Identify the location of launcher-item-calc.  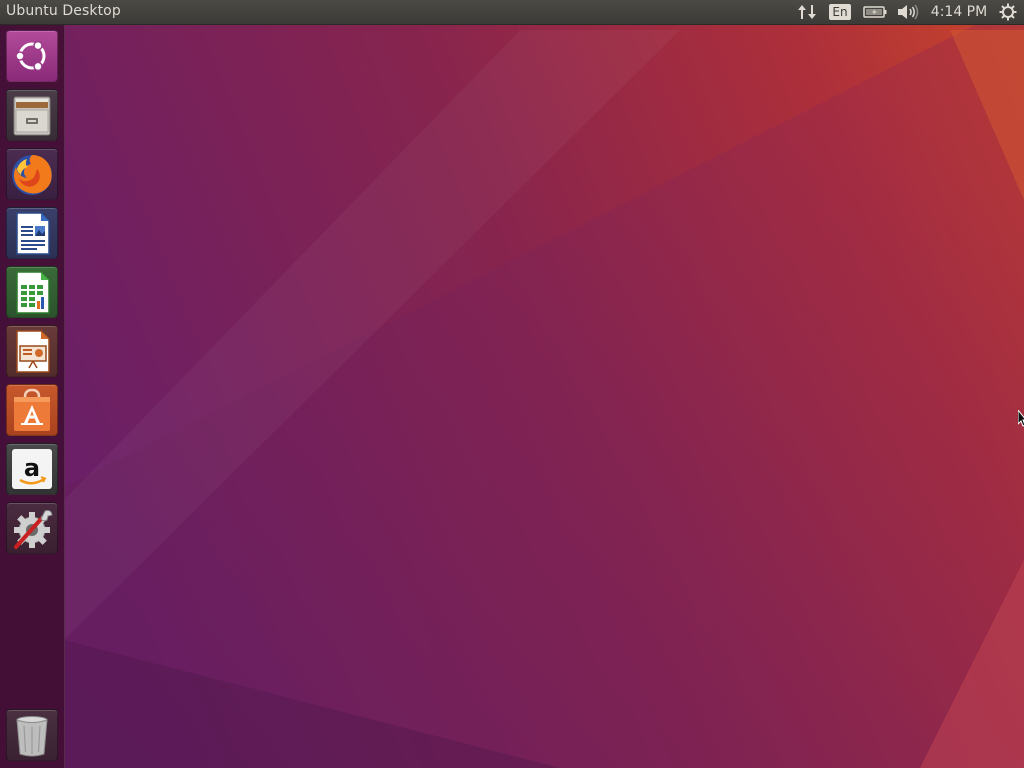
(32, 292).